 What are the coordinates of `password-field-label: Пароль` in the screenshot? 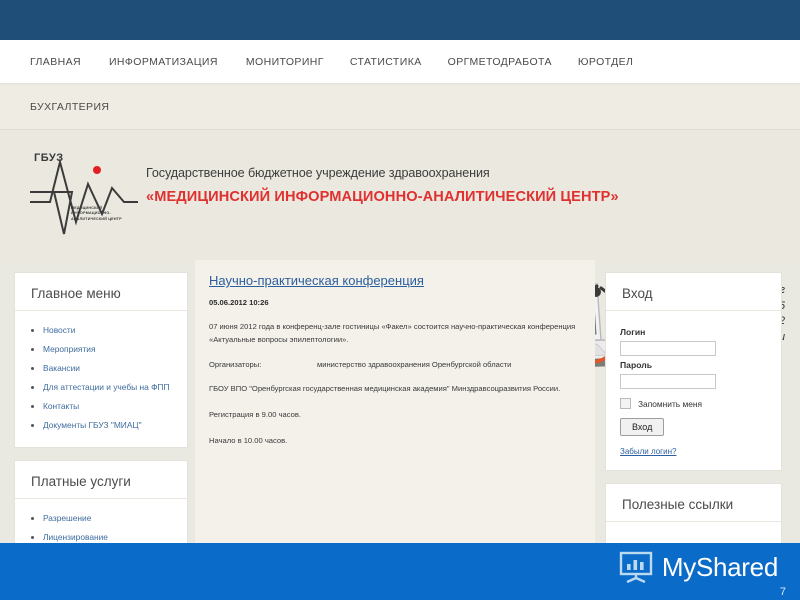 It's located at (636, 365).